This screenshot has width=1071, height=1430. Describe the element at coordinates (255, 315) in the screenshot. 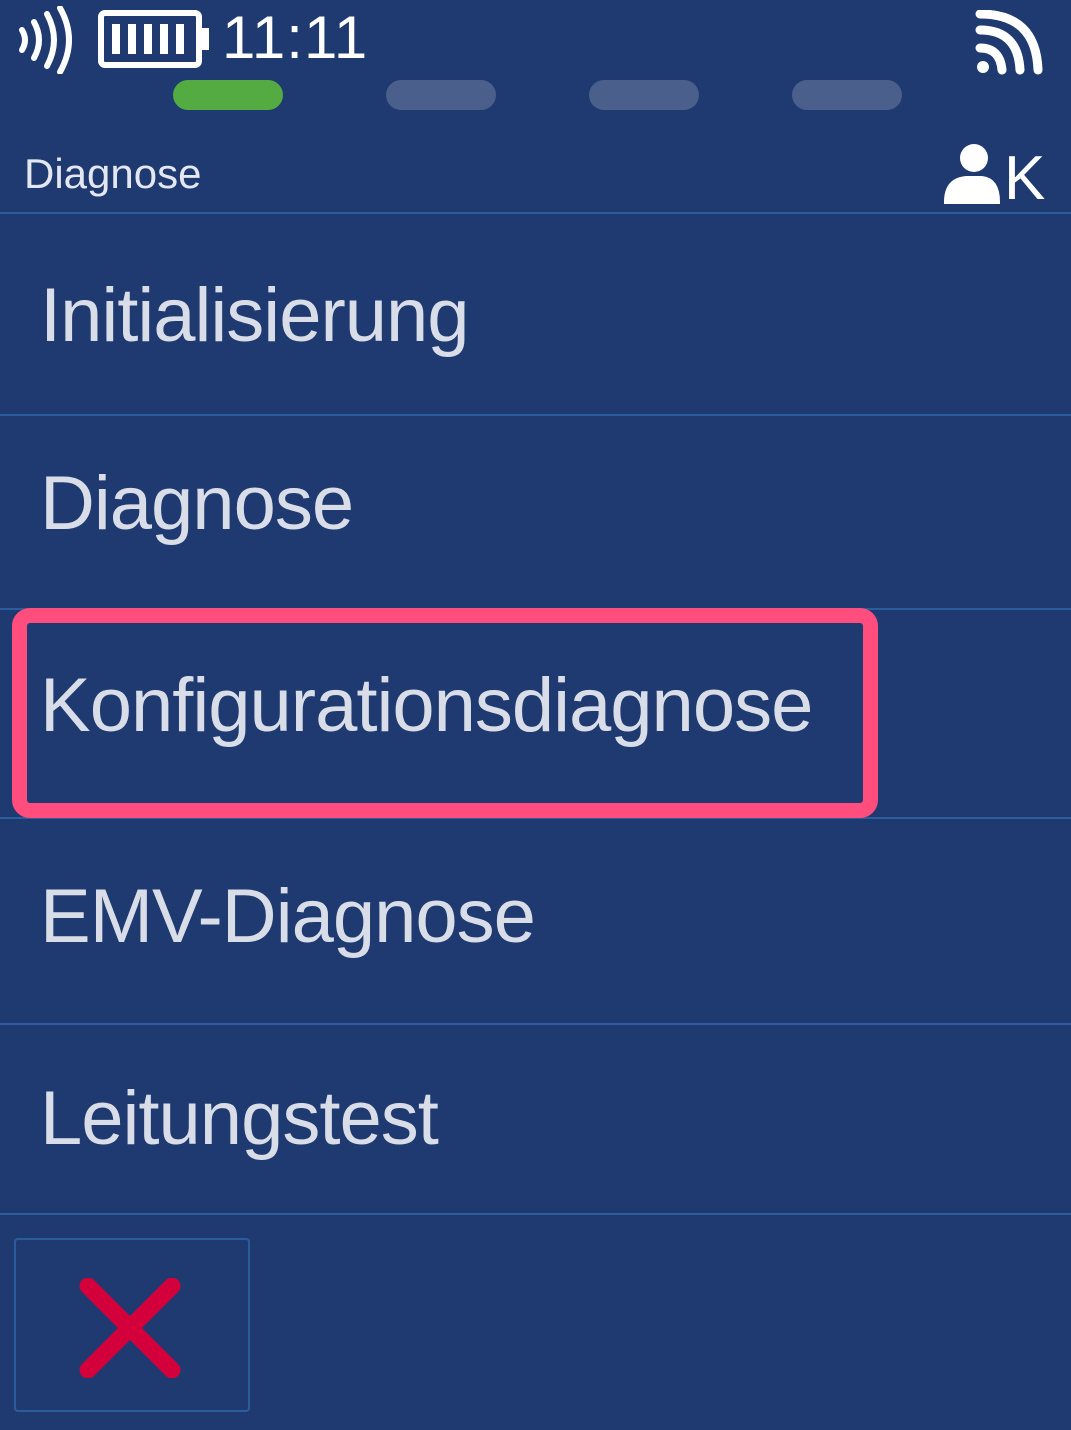

I see `menu-item-label: Initialisierung` at that location.